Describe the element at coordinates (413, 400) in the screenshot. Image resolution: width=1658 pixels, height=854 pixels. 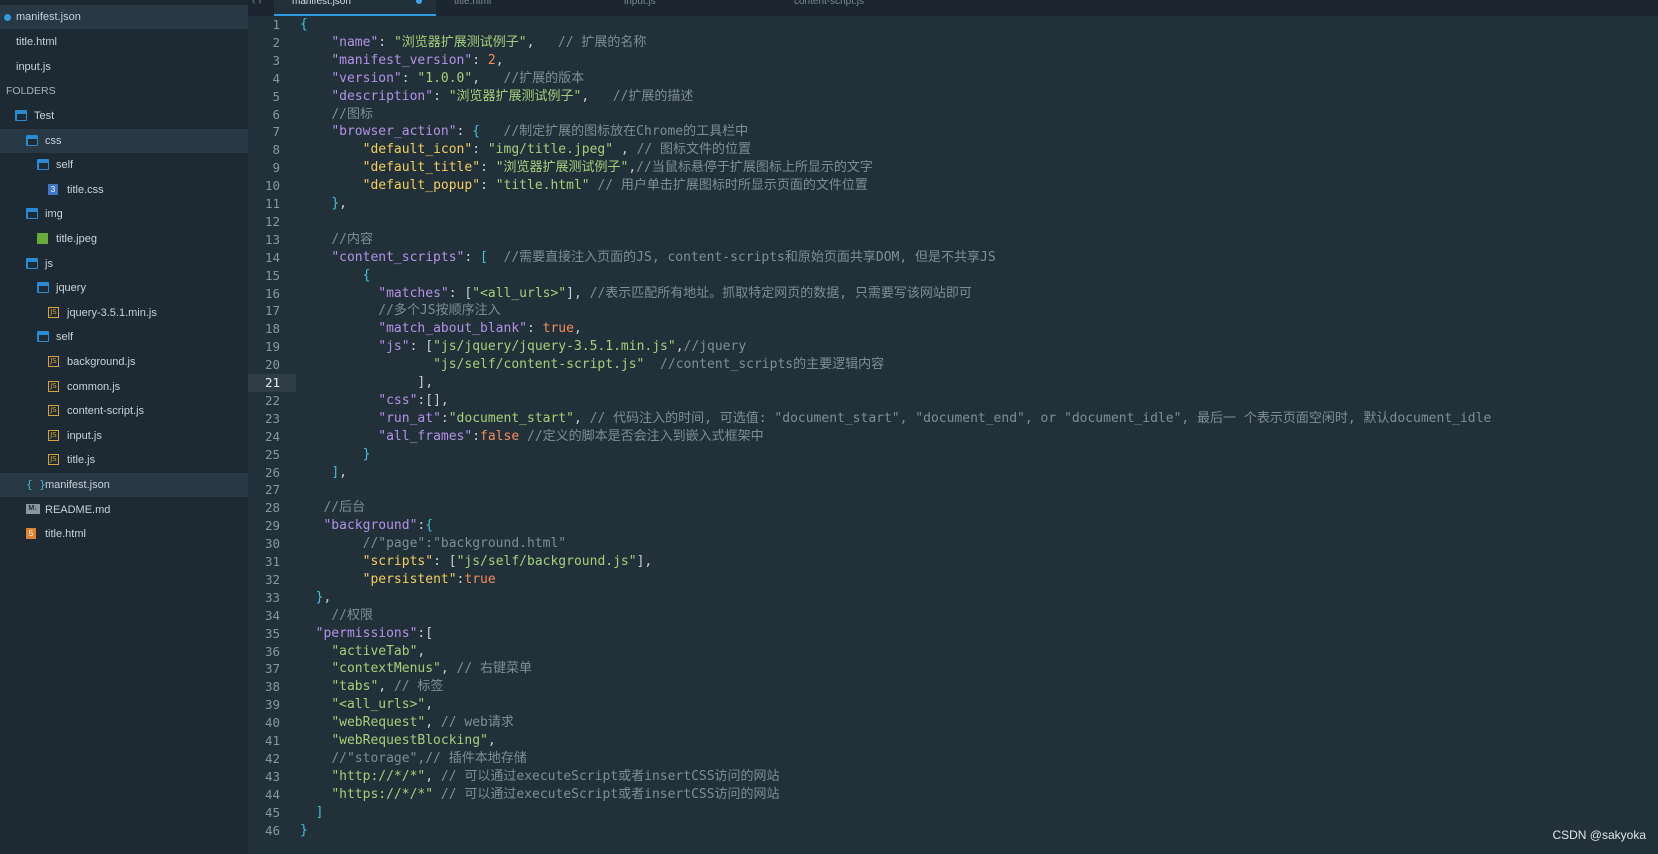
I see `code-line: "css":[],` at that location.